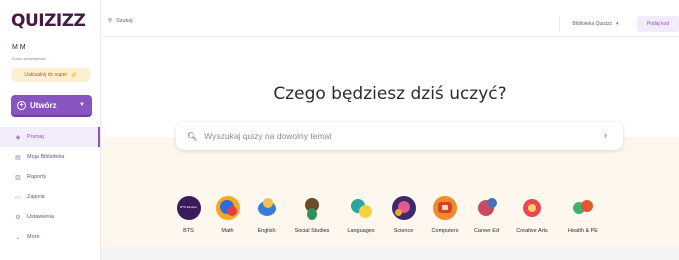 This screenshot has height=260, width=679. I want to click on category-creative-arts: Creative Arts, so click(532, 218).